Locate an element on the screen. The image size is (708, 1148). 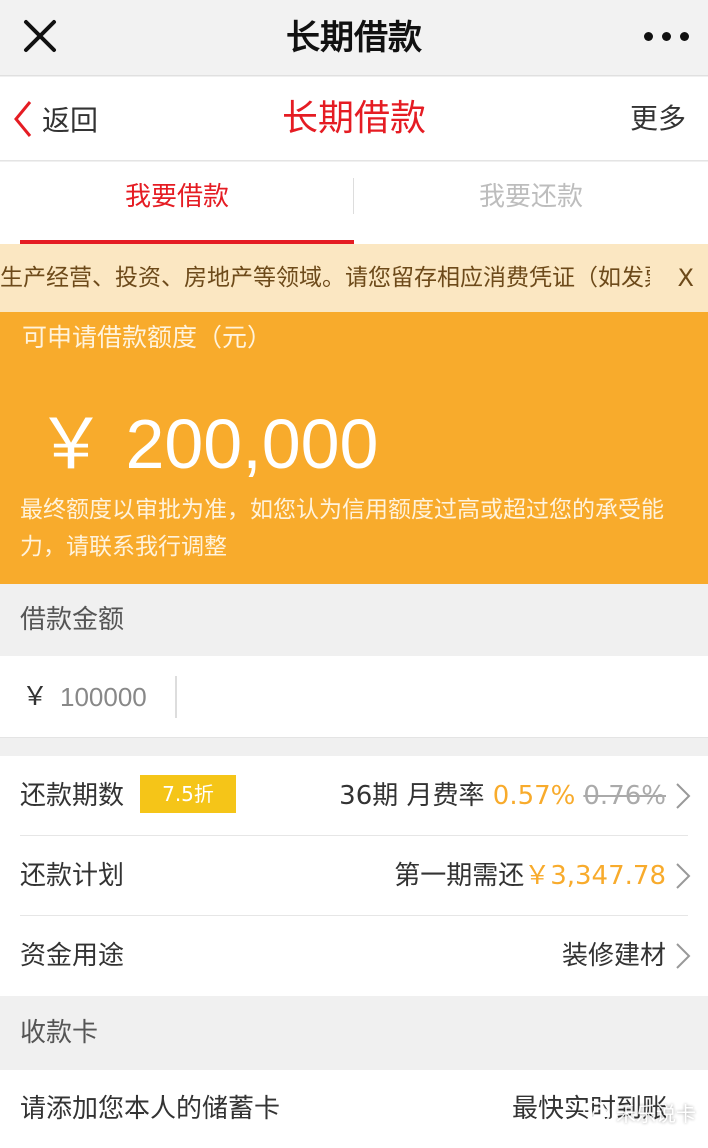
page-title: 长期借款 is located at coordinates (353, 118).